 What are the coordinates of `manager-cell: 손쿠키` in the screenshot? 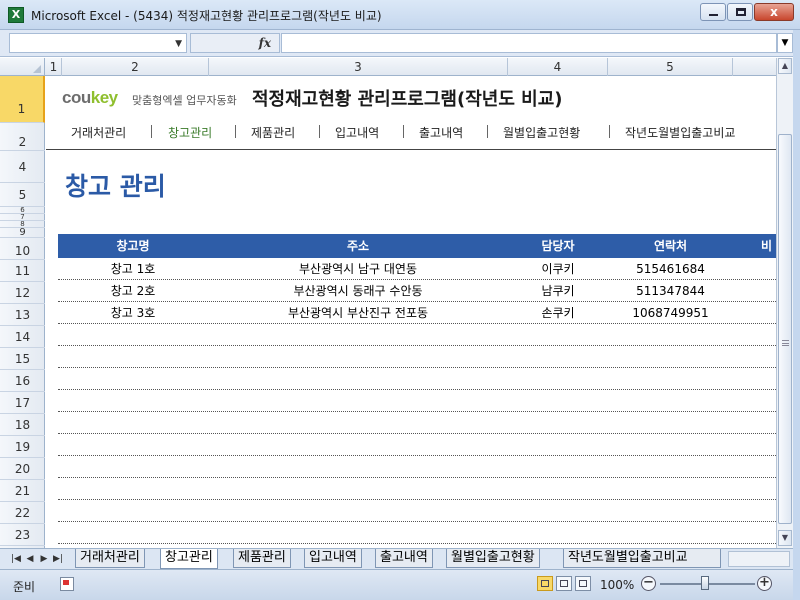 It's located at (558, 313).